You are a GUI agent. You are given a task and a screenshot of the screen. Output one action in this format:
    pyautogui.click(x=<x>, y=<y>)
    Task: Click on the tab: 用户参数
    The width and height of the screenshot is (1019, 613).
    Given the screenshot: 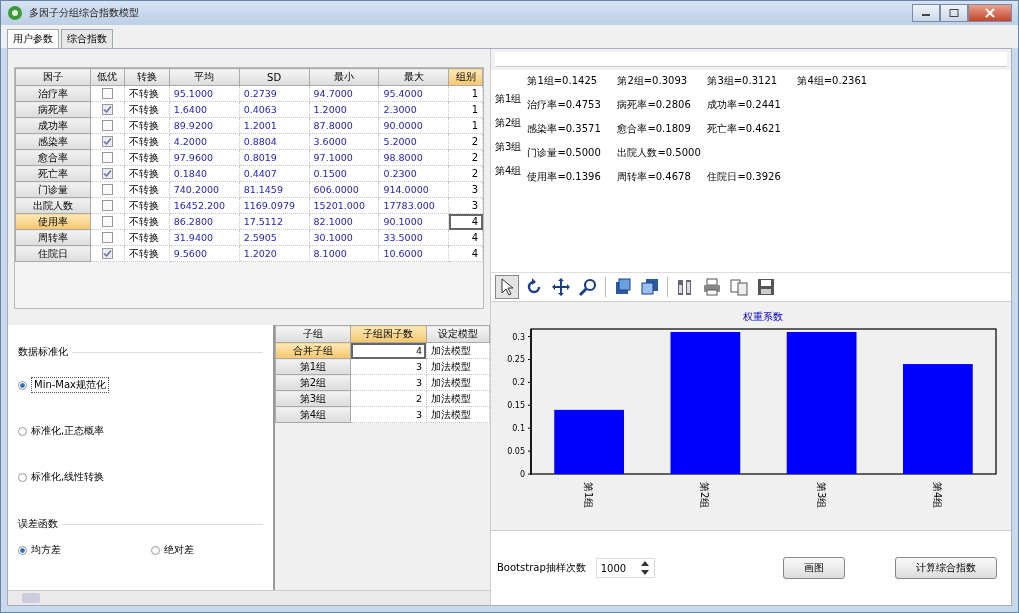 What is the action you would take?
    pyautogui.click(x=33, y=38)
    